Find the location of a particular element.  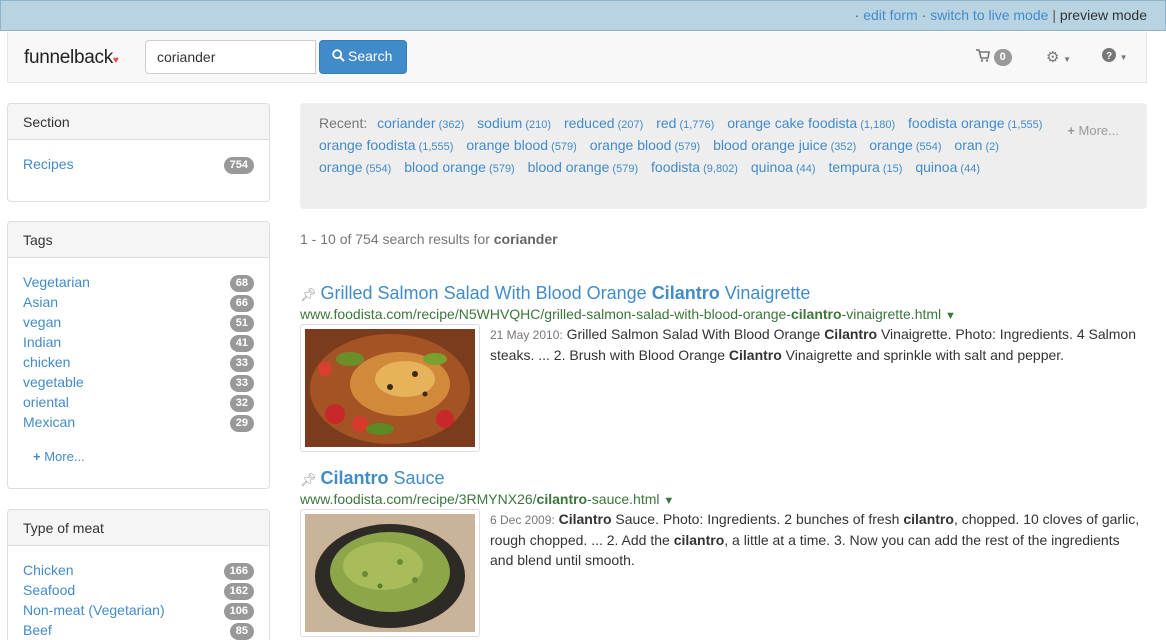

brand-logo: funnelback♥ is located at coordinates (71, 58).